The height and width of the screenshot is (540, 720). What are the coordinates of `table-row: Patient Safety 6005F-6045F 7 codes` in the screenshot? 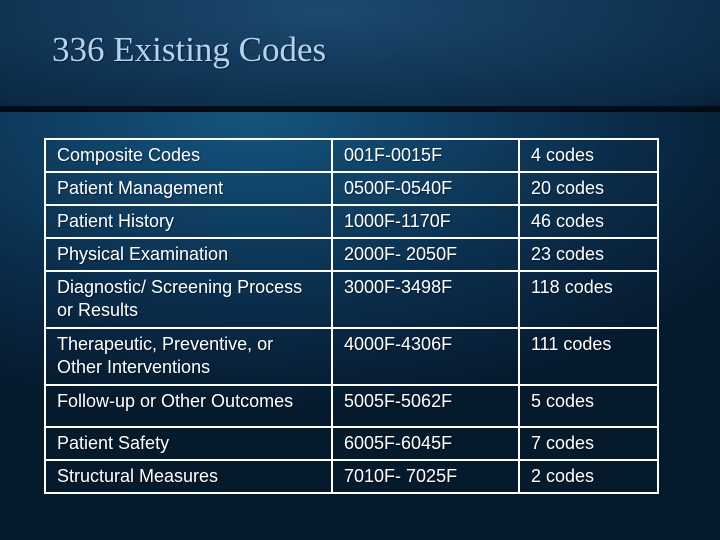 It's located at (351, 443).